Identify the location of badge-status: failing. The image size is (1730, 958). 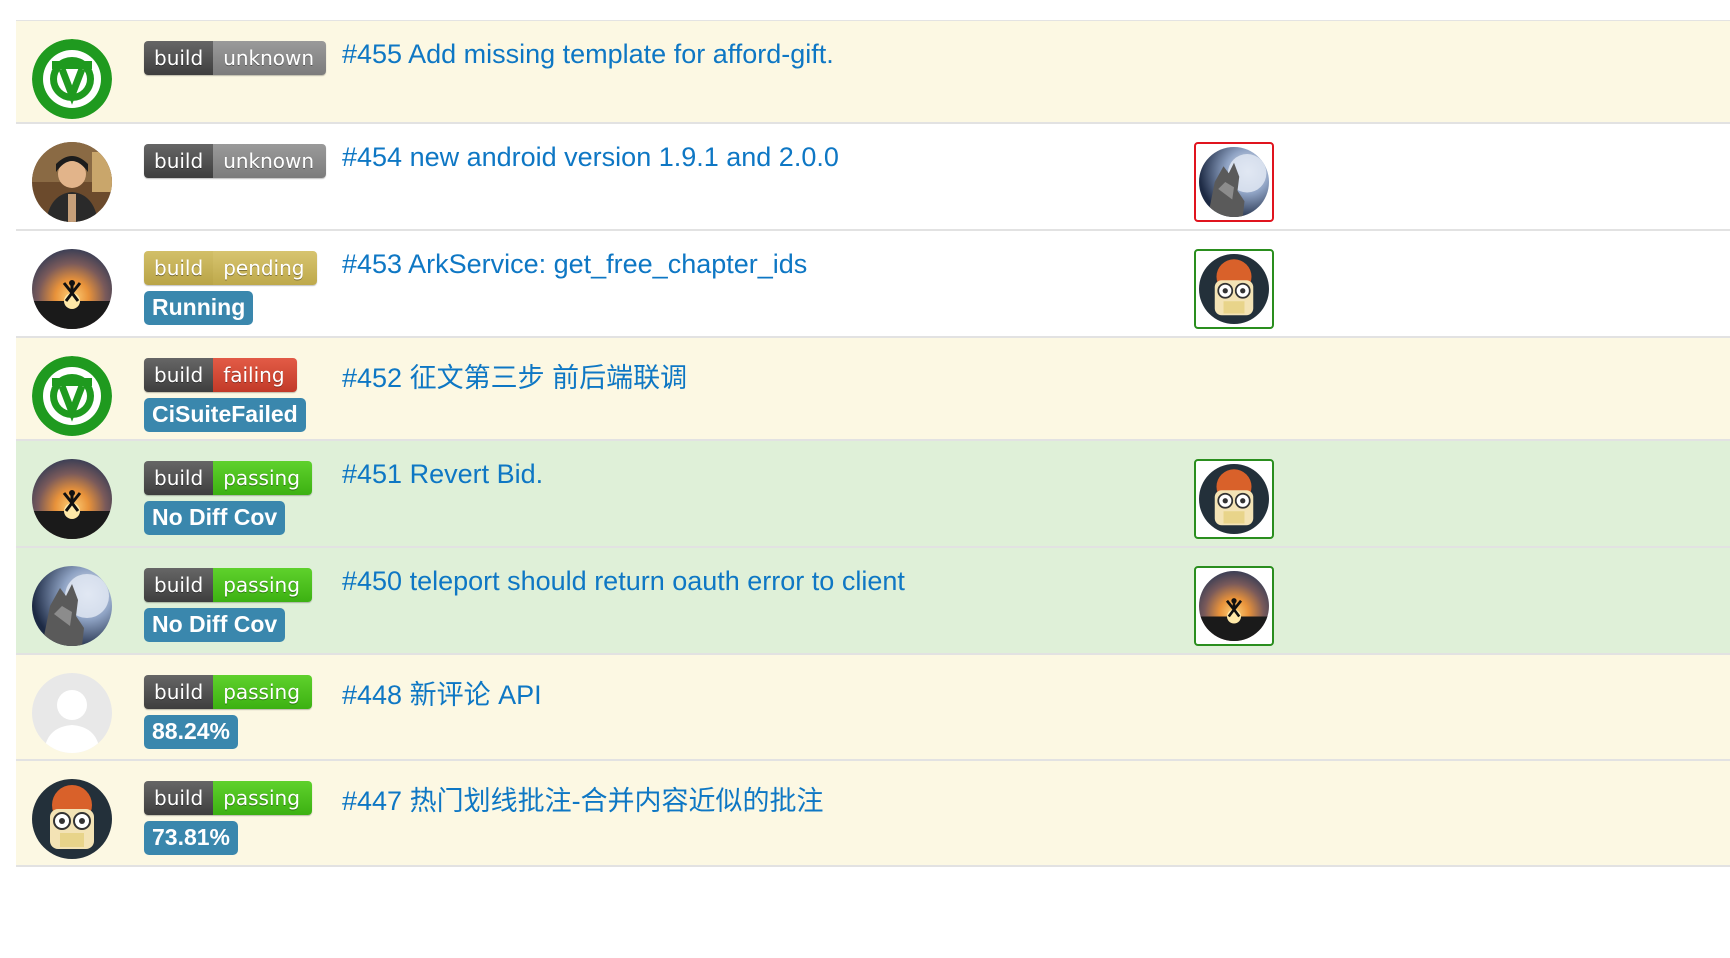
(255, 375).